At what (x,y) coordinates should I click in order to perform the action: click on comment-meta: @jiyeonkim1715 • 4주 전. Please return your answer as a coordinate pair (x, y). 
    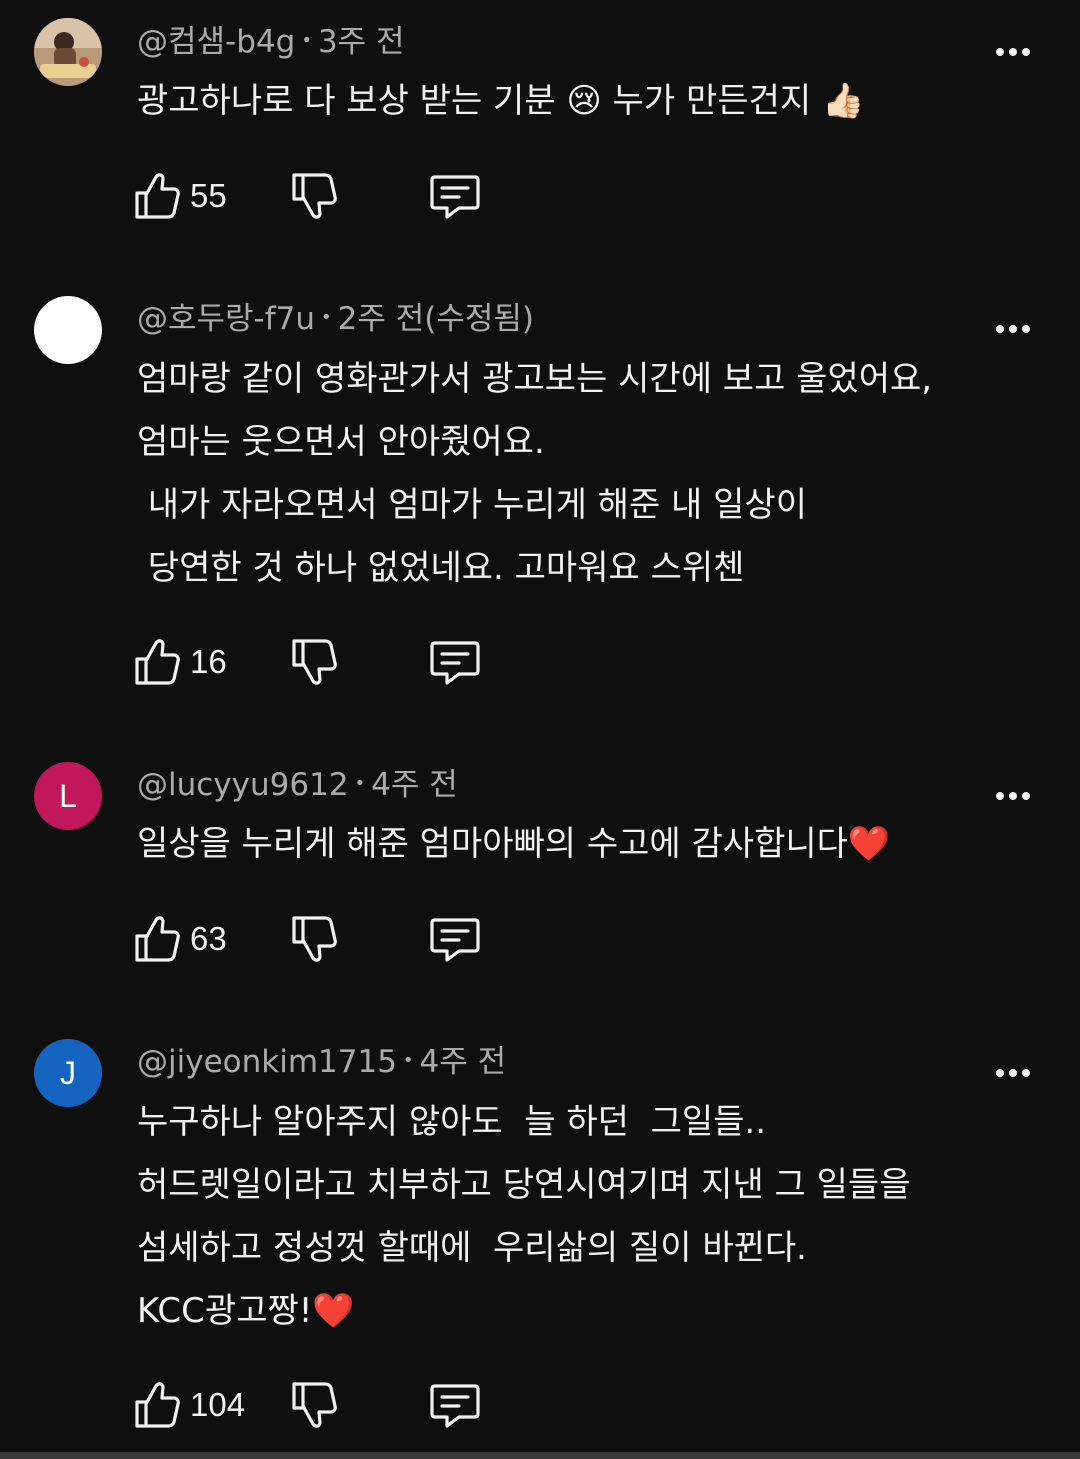
    Looking at the image, I should click on (321, 1063).